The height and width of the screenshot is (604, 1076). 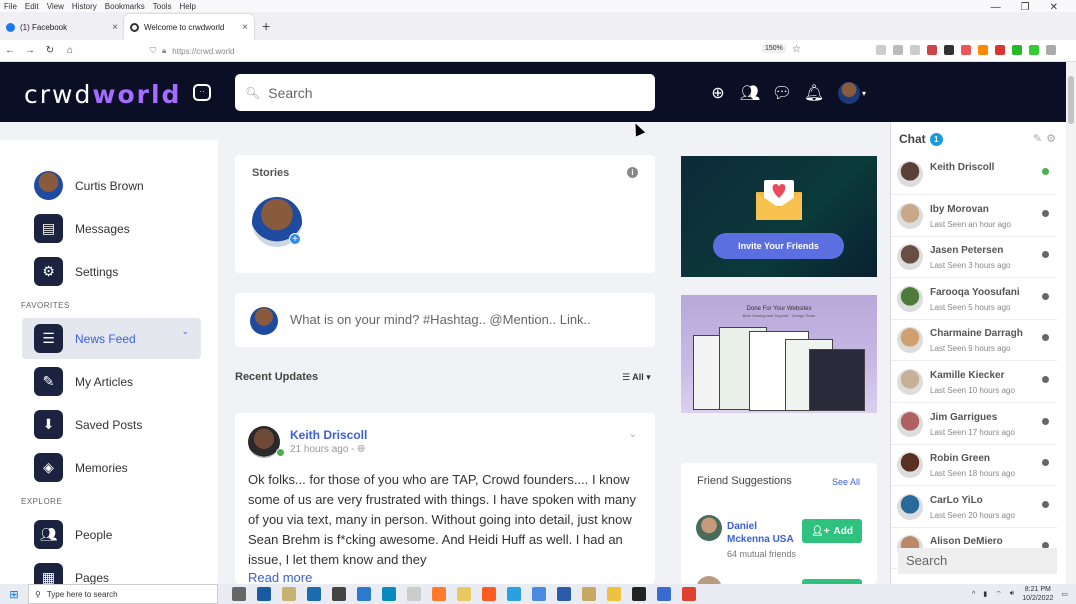 I want to click on sidebar-item-settings: ⚙ Settings, so click(x=76, y=271).